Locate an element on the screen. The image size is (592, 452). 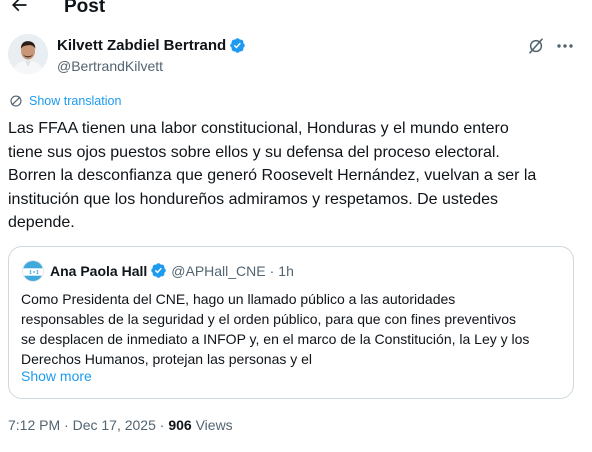
grok-icon is located at coordinates (536, 46).